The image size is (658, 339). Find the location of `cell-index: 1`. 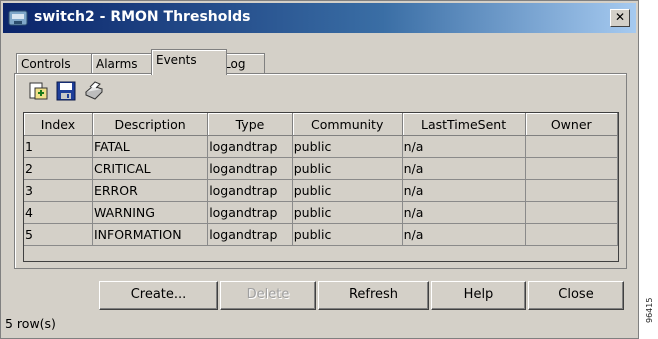

cell-index: 1 is located at coordinates (58, 146).